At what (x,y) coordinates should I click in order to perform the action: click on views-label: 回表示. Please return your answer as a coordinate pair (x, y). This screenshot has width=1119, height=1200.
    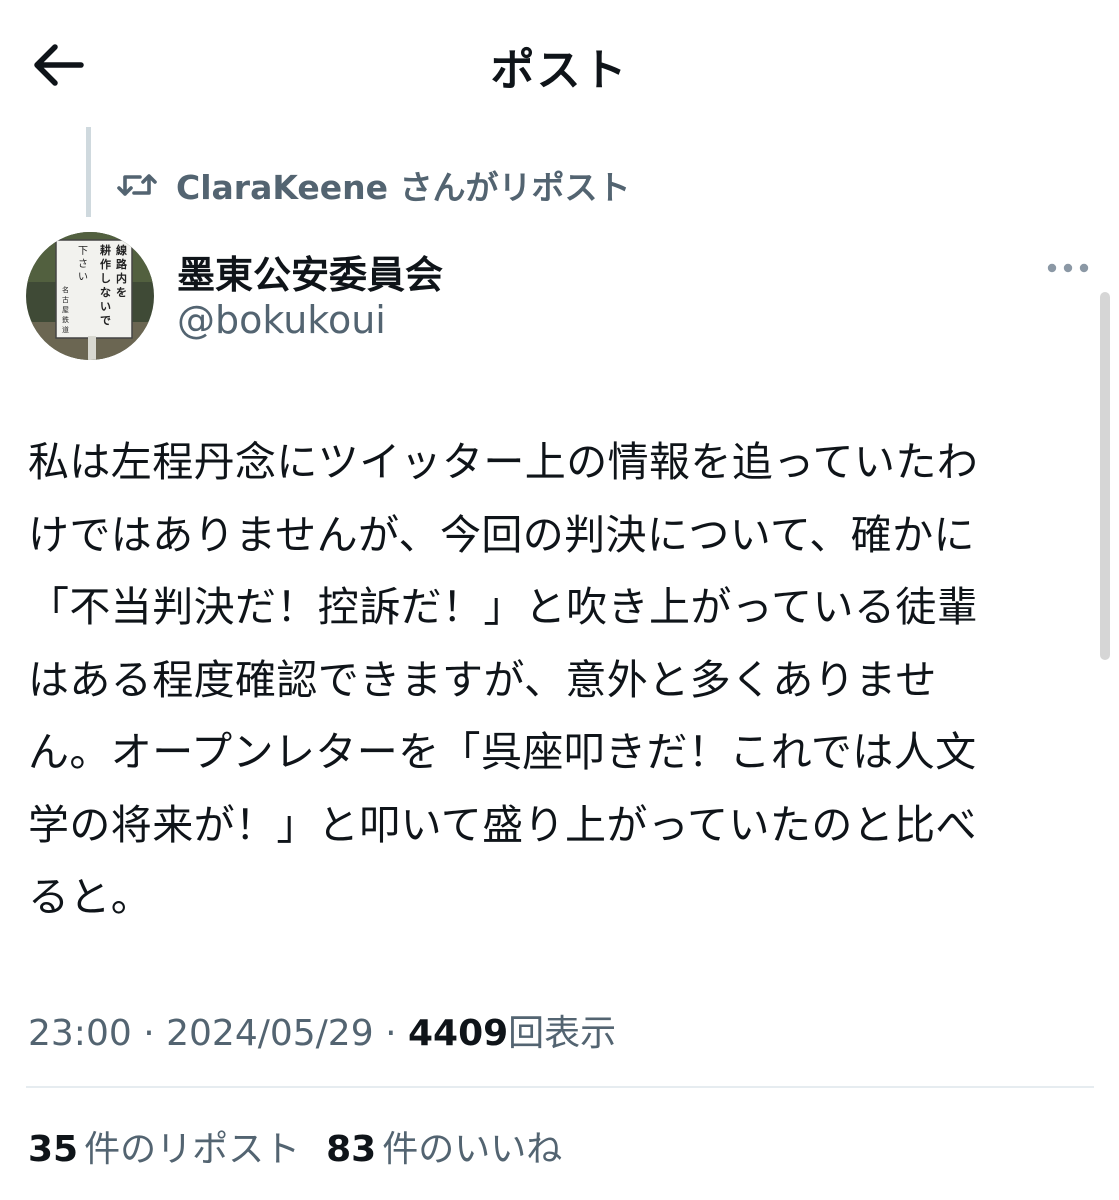
    Looking at the image, I should click on (562, 1033).